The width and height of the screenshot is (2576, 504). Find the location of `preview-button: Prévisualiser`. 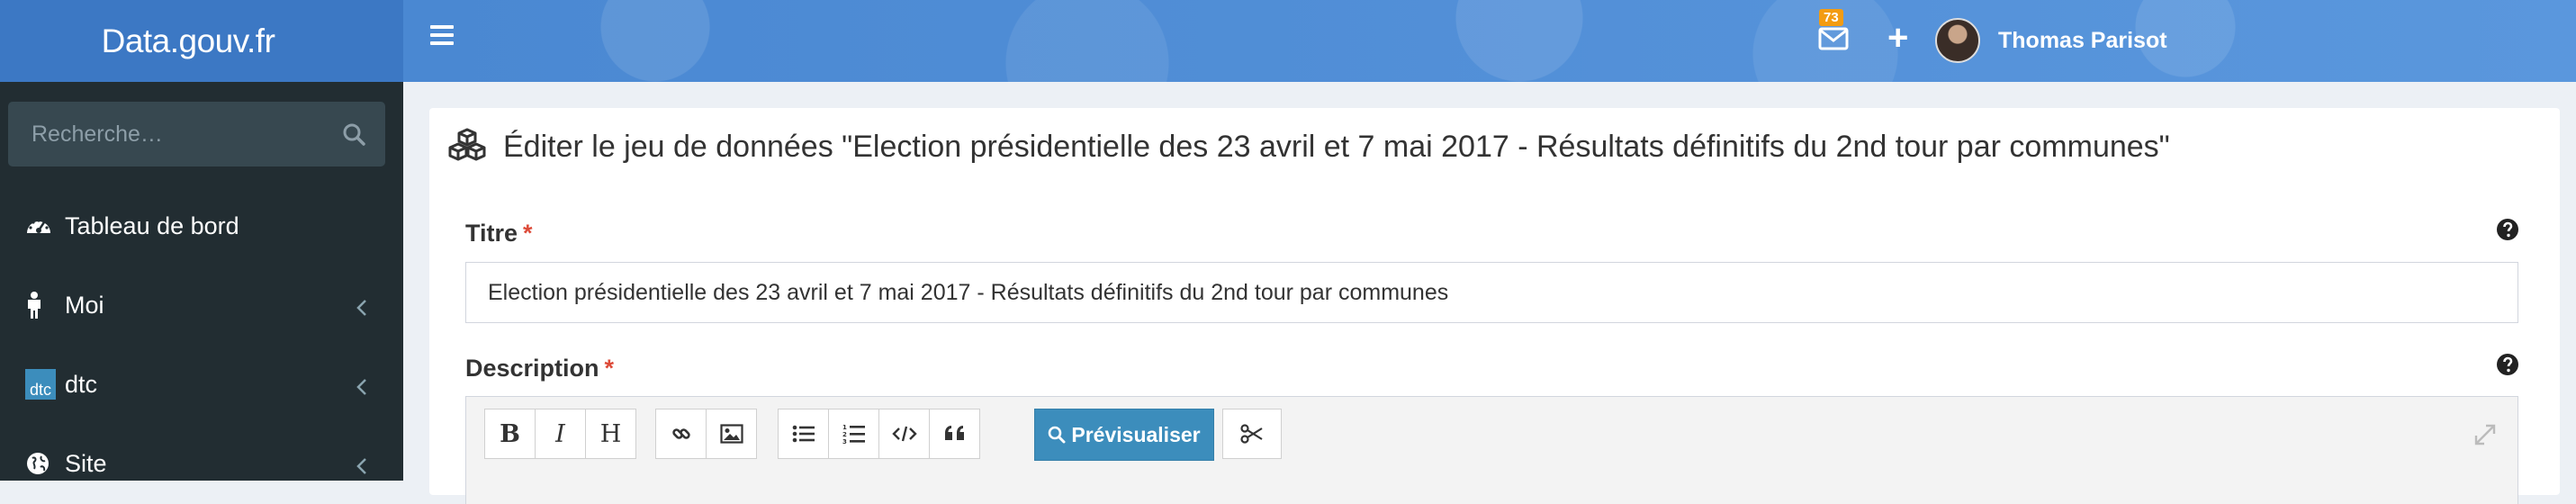

preview-button: Prévisualiser is located at coordinates (1124, 435).